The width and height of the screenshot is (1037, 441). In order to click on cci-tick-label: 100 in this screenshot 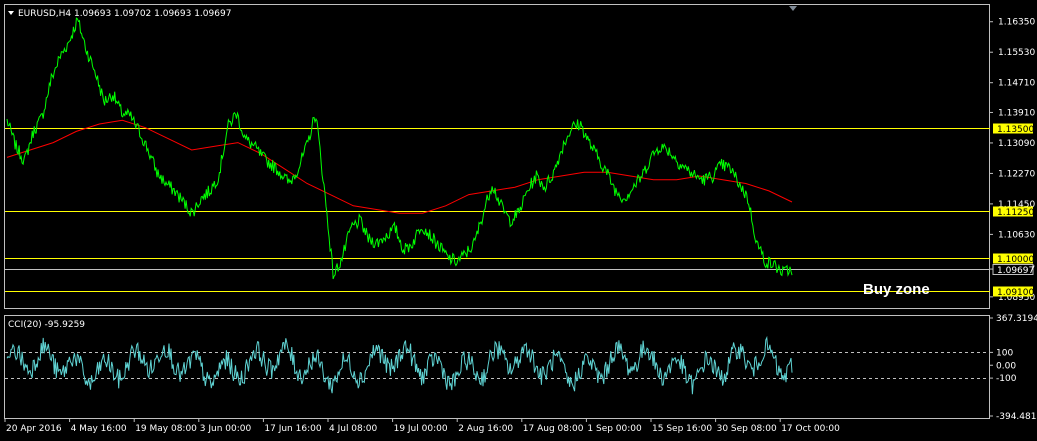, I will do `click(1004, 353)`.